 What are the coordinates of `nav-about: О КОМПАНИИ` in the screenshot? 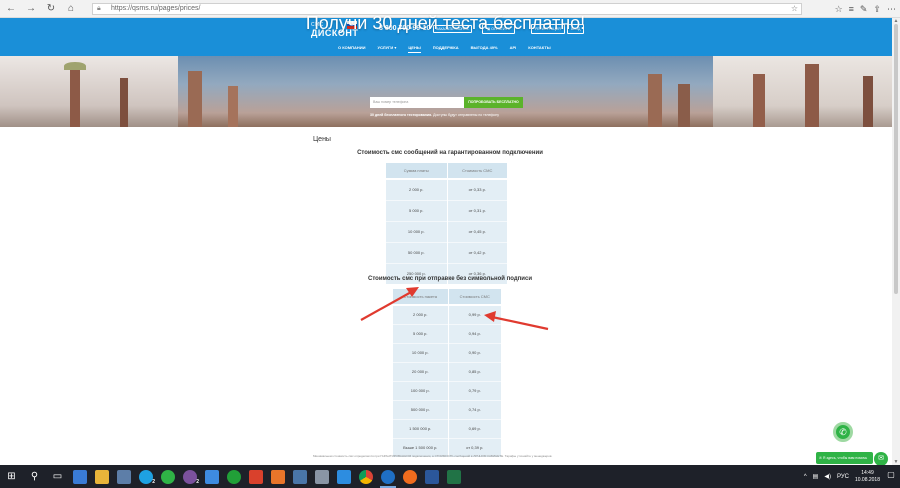 It's located at (352, 49).